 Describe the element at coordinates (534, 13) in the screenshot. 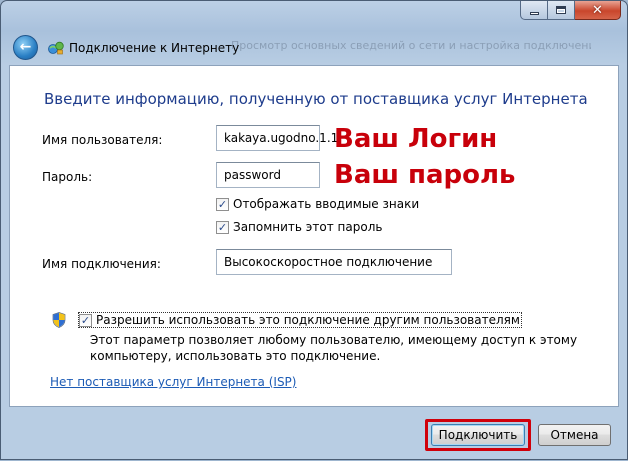

I see `minimize-icon` at that location.